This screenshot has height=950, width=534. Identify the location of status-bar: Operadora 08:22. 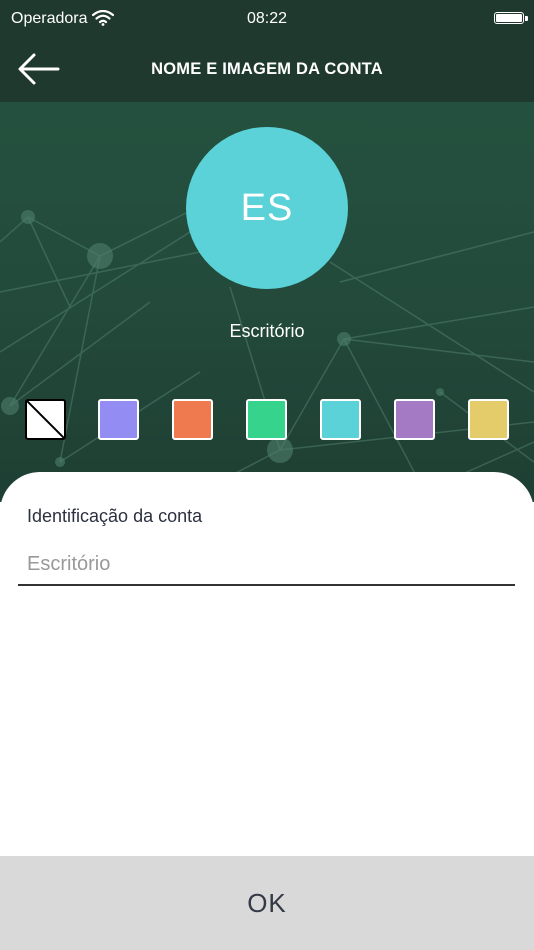
(267, 19).